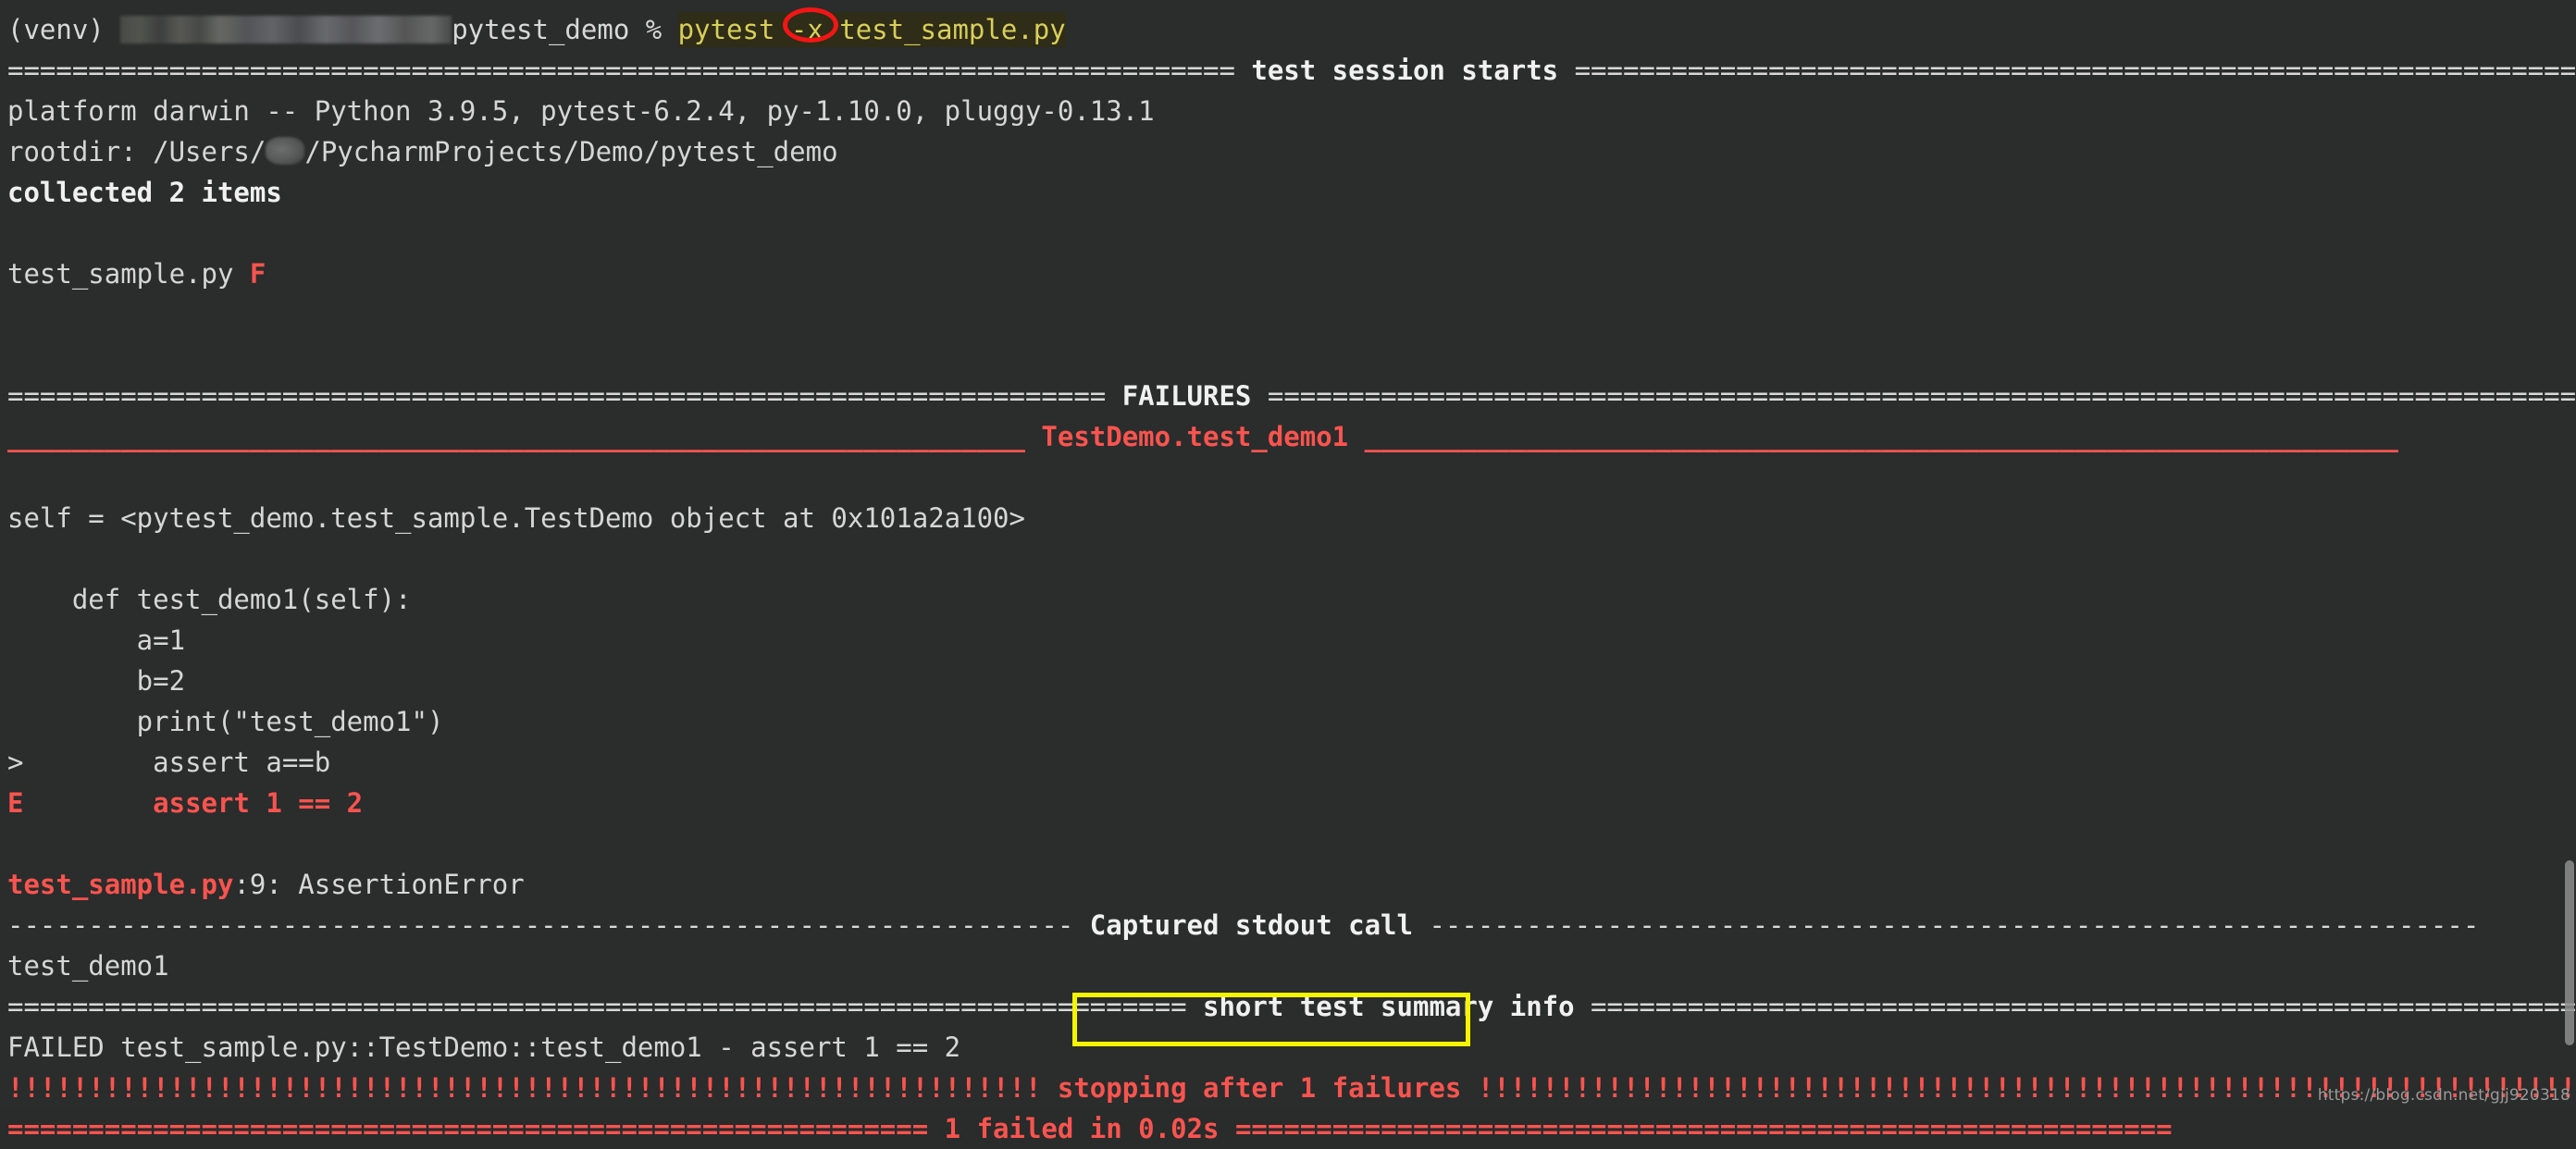  I want to click on assert-marker: >, so click(16, 762).